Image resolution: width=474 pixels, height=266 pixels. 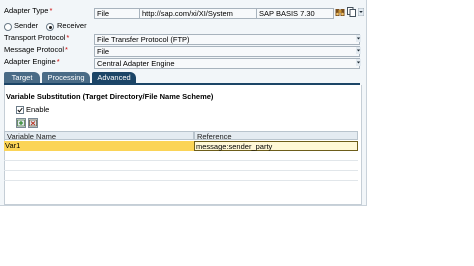 What do you see at coordinates (38, 109) in the screenshot?
I see `enable-label: Enable` at bounding box center [38, 109].